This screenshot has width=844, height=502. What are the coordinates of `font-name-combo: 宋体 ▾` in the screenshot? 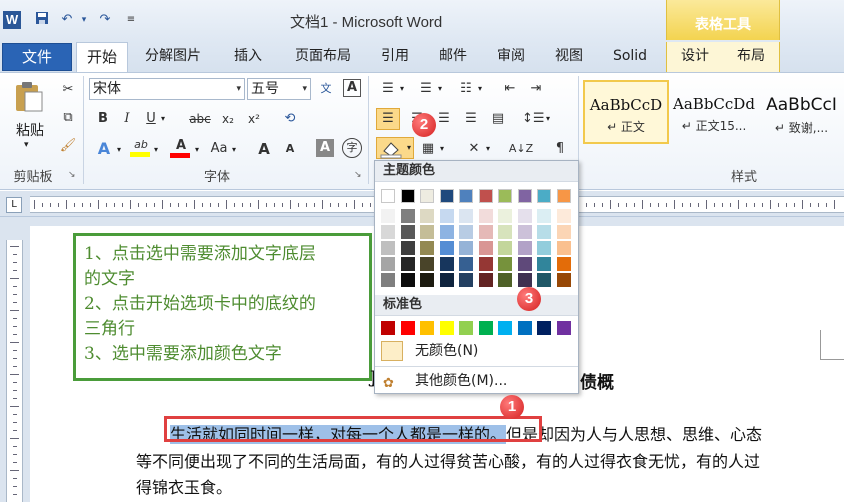 It's located at (167, 89).